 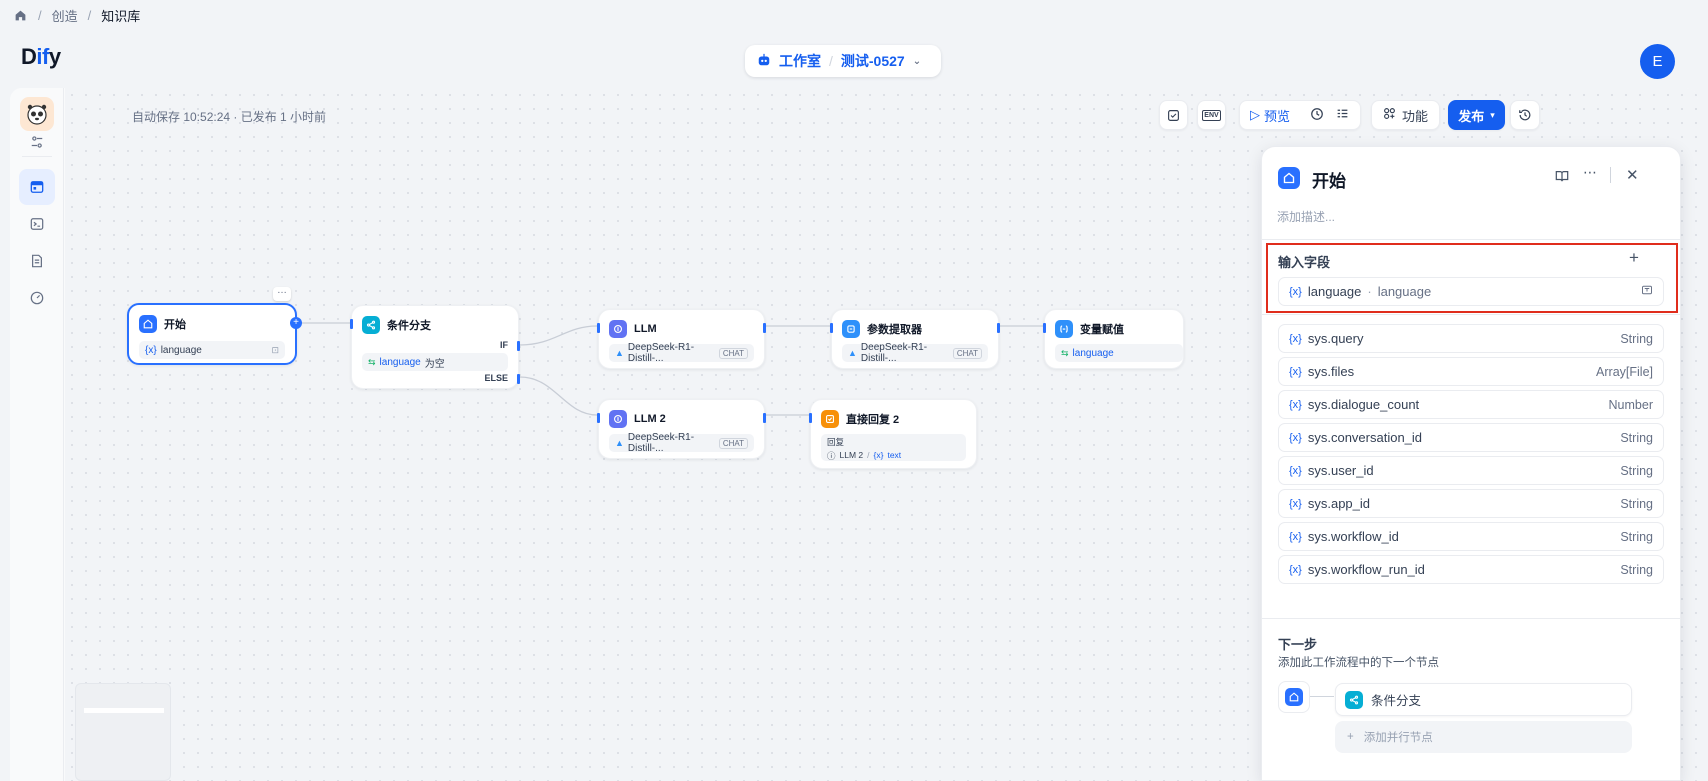 I want to click on next-step-title: 下一步, so click(x=1298, y=644).